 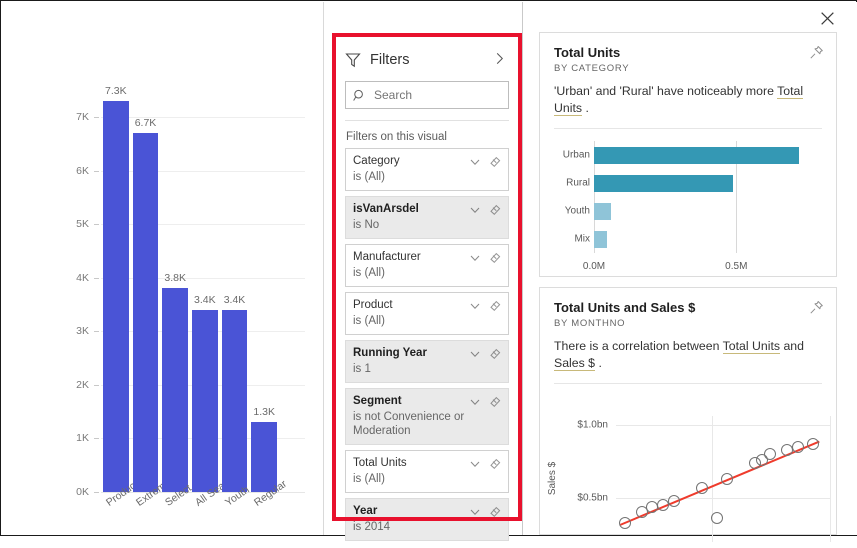 I want to click on filter-card: Manufacturer is (All), so click(x=427, y=265).